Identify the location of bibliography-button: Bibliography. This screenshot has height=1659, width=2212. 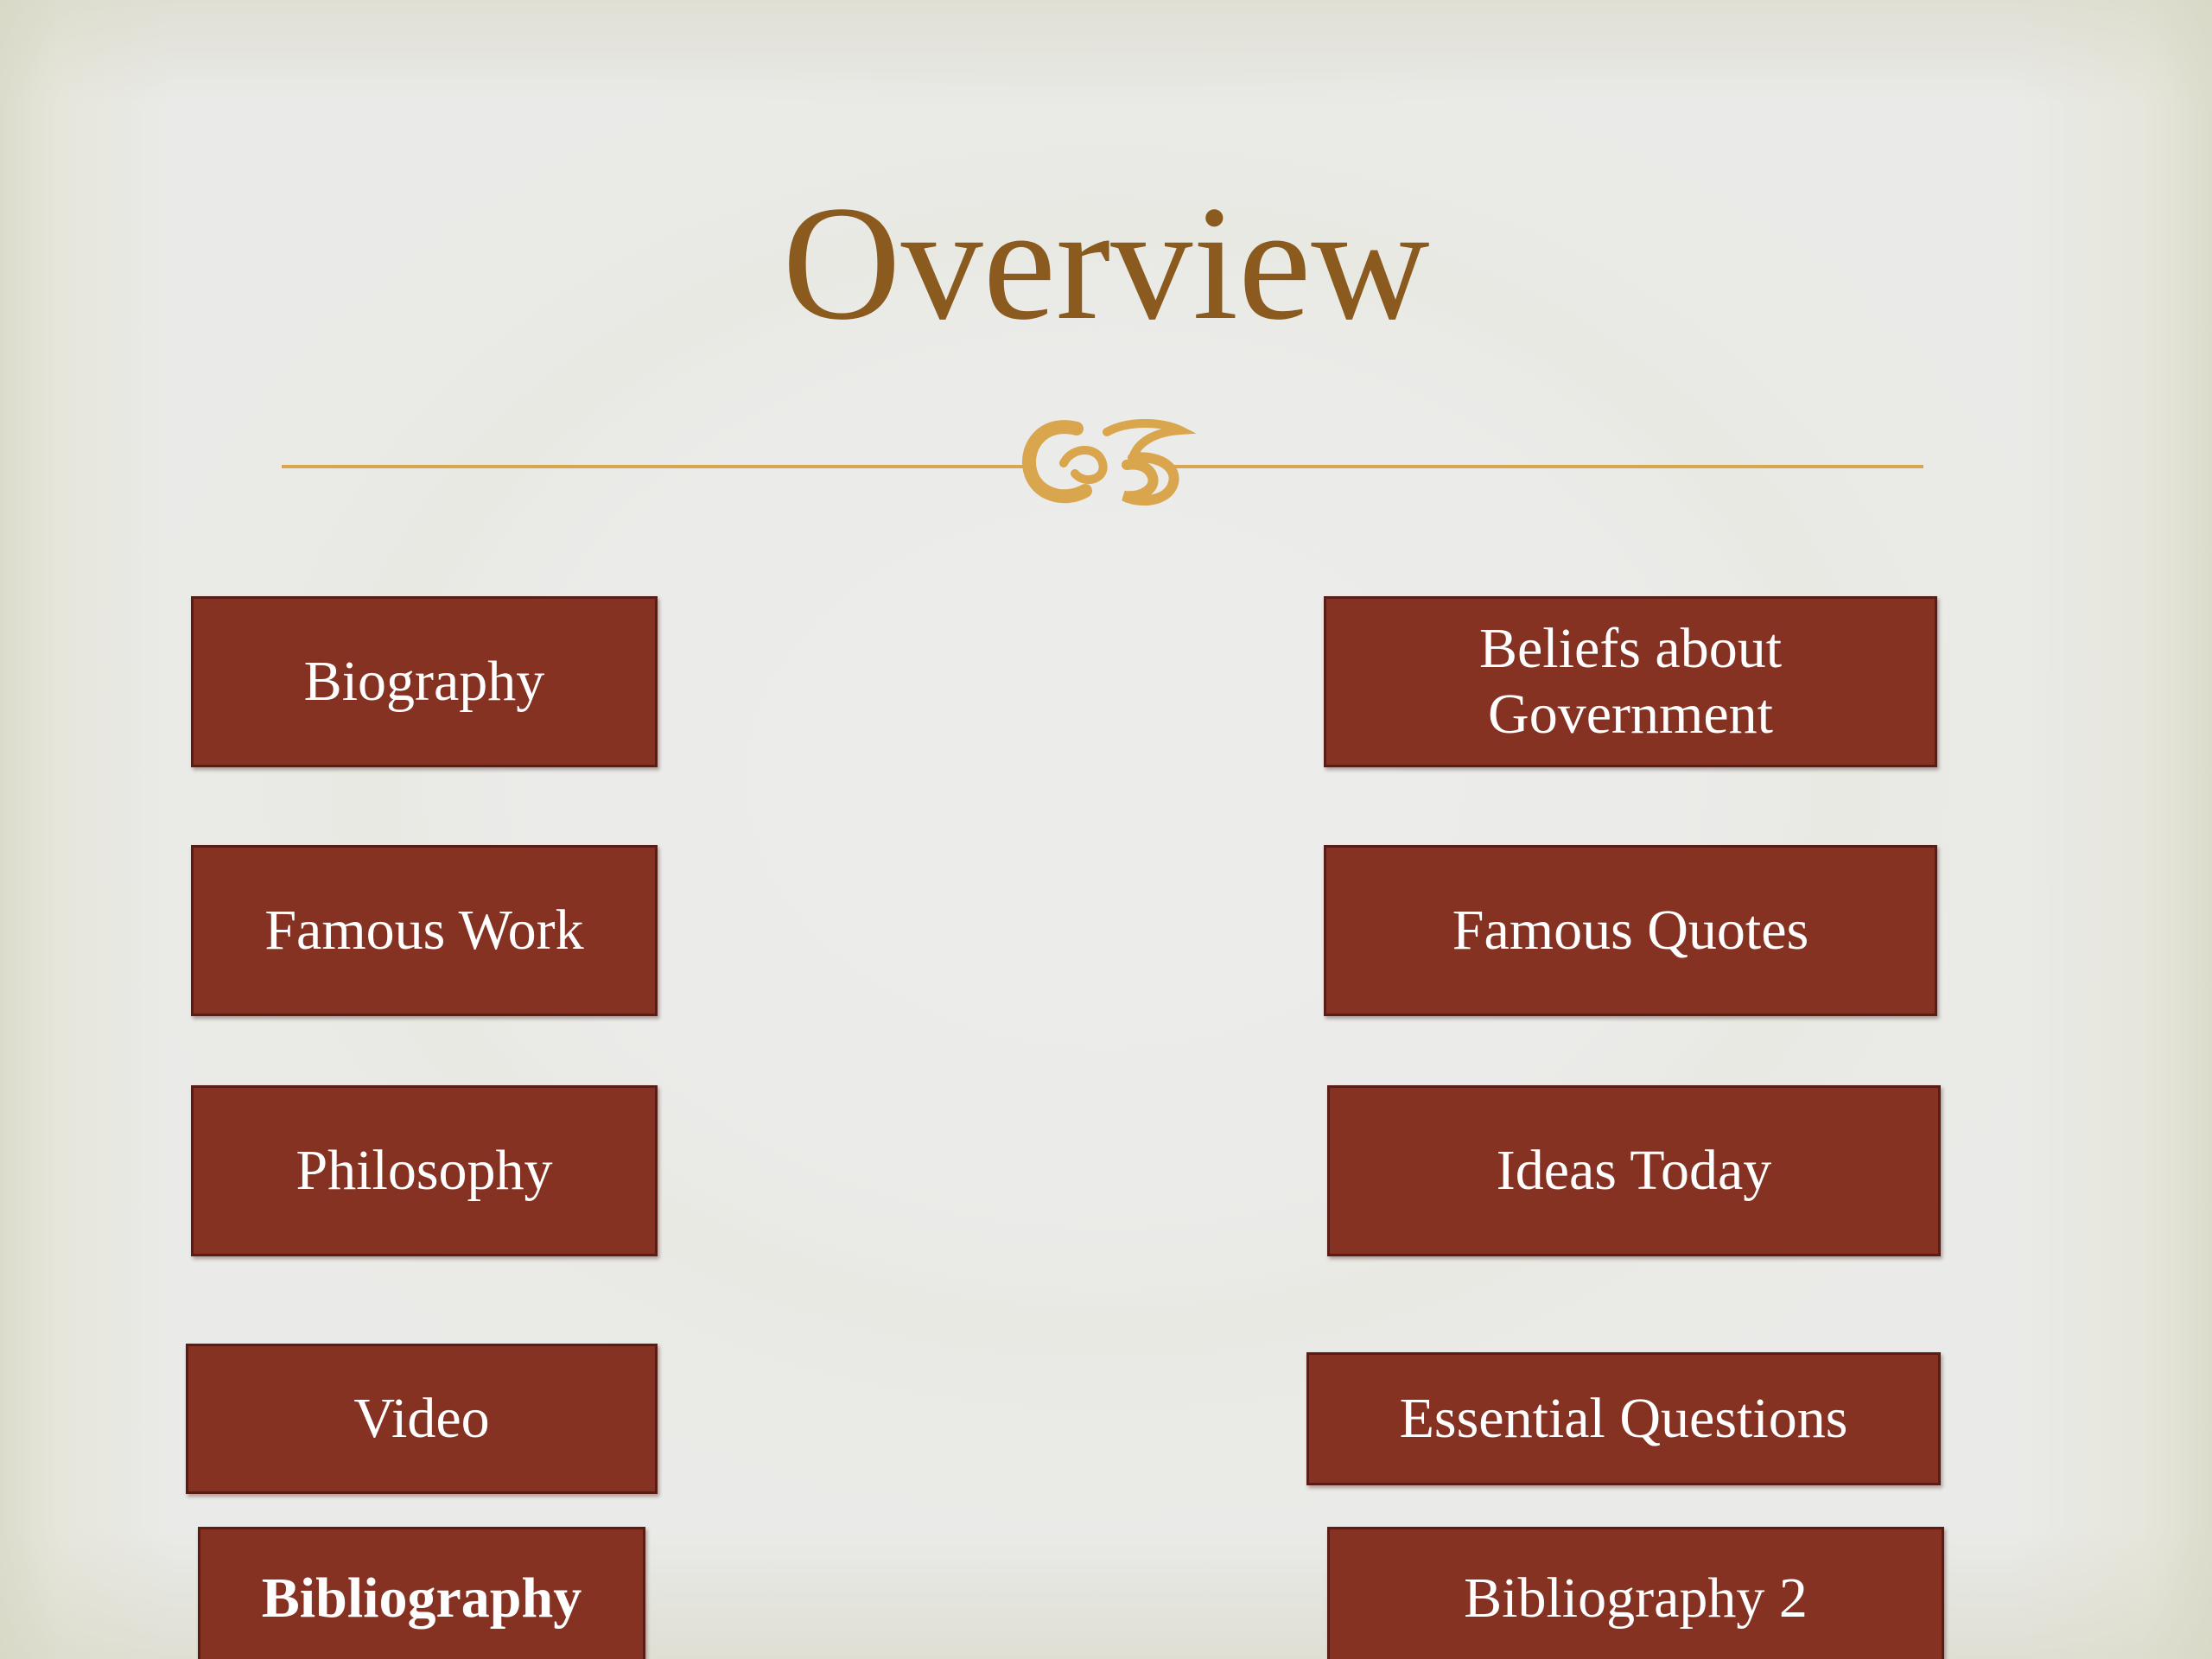
(421, 1593).